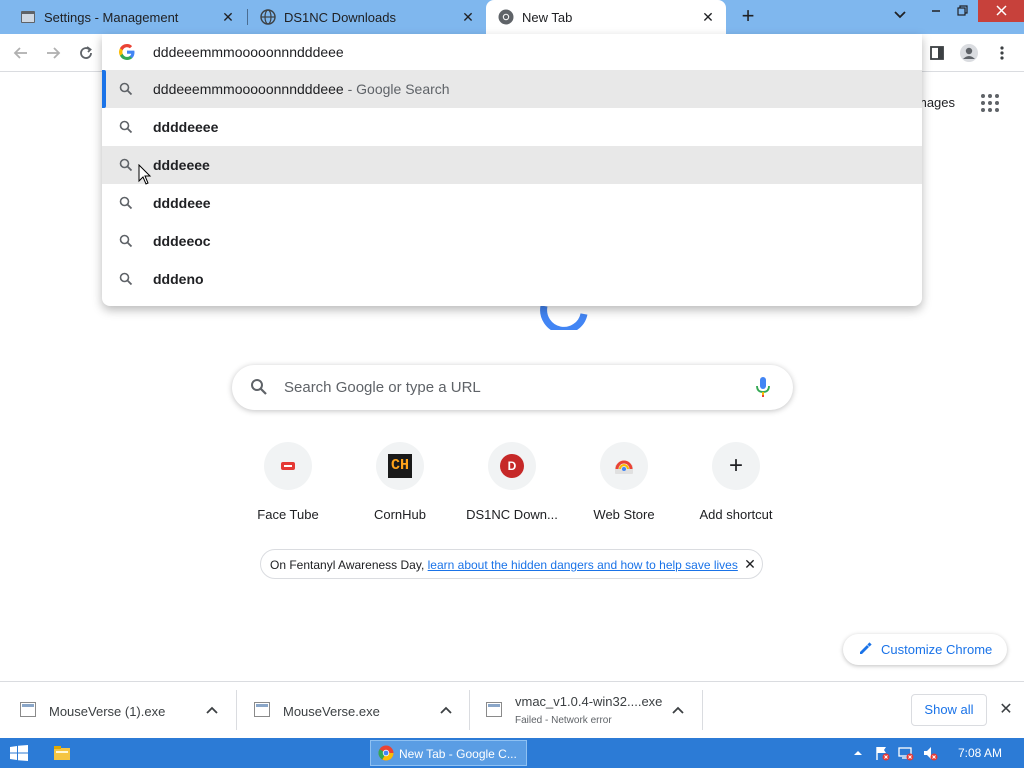 Image resolution: width=1024 pixels, height=768 pixels. What do you see at coordinates (547, 17) in the screenshot?
I see `tab-title: New Tab` at bounding box center [547, 17].